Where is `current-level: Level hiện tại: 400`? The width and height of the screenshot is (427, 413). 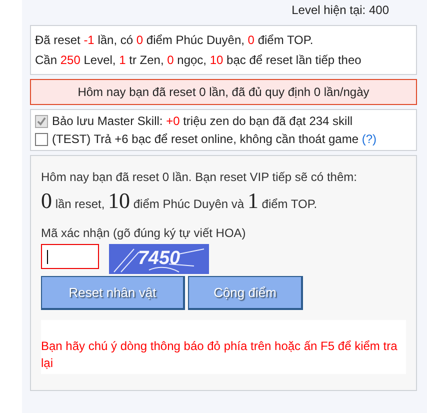
current-level: Level hiện tại: 400 is located at coordinates (340, 10).